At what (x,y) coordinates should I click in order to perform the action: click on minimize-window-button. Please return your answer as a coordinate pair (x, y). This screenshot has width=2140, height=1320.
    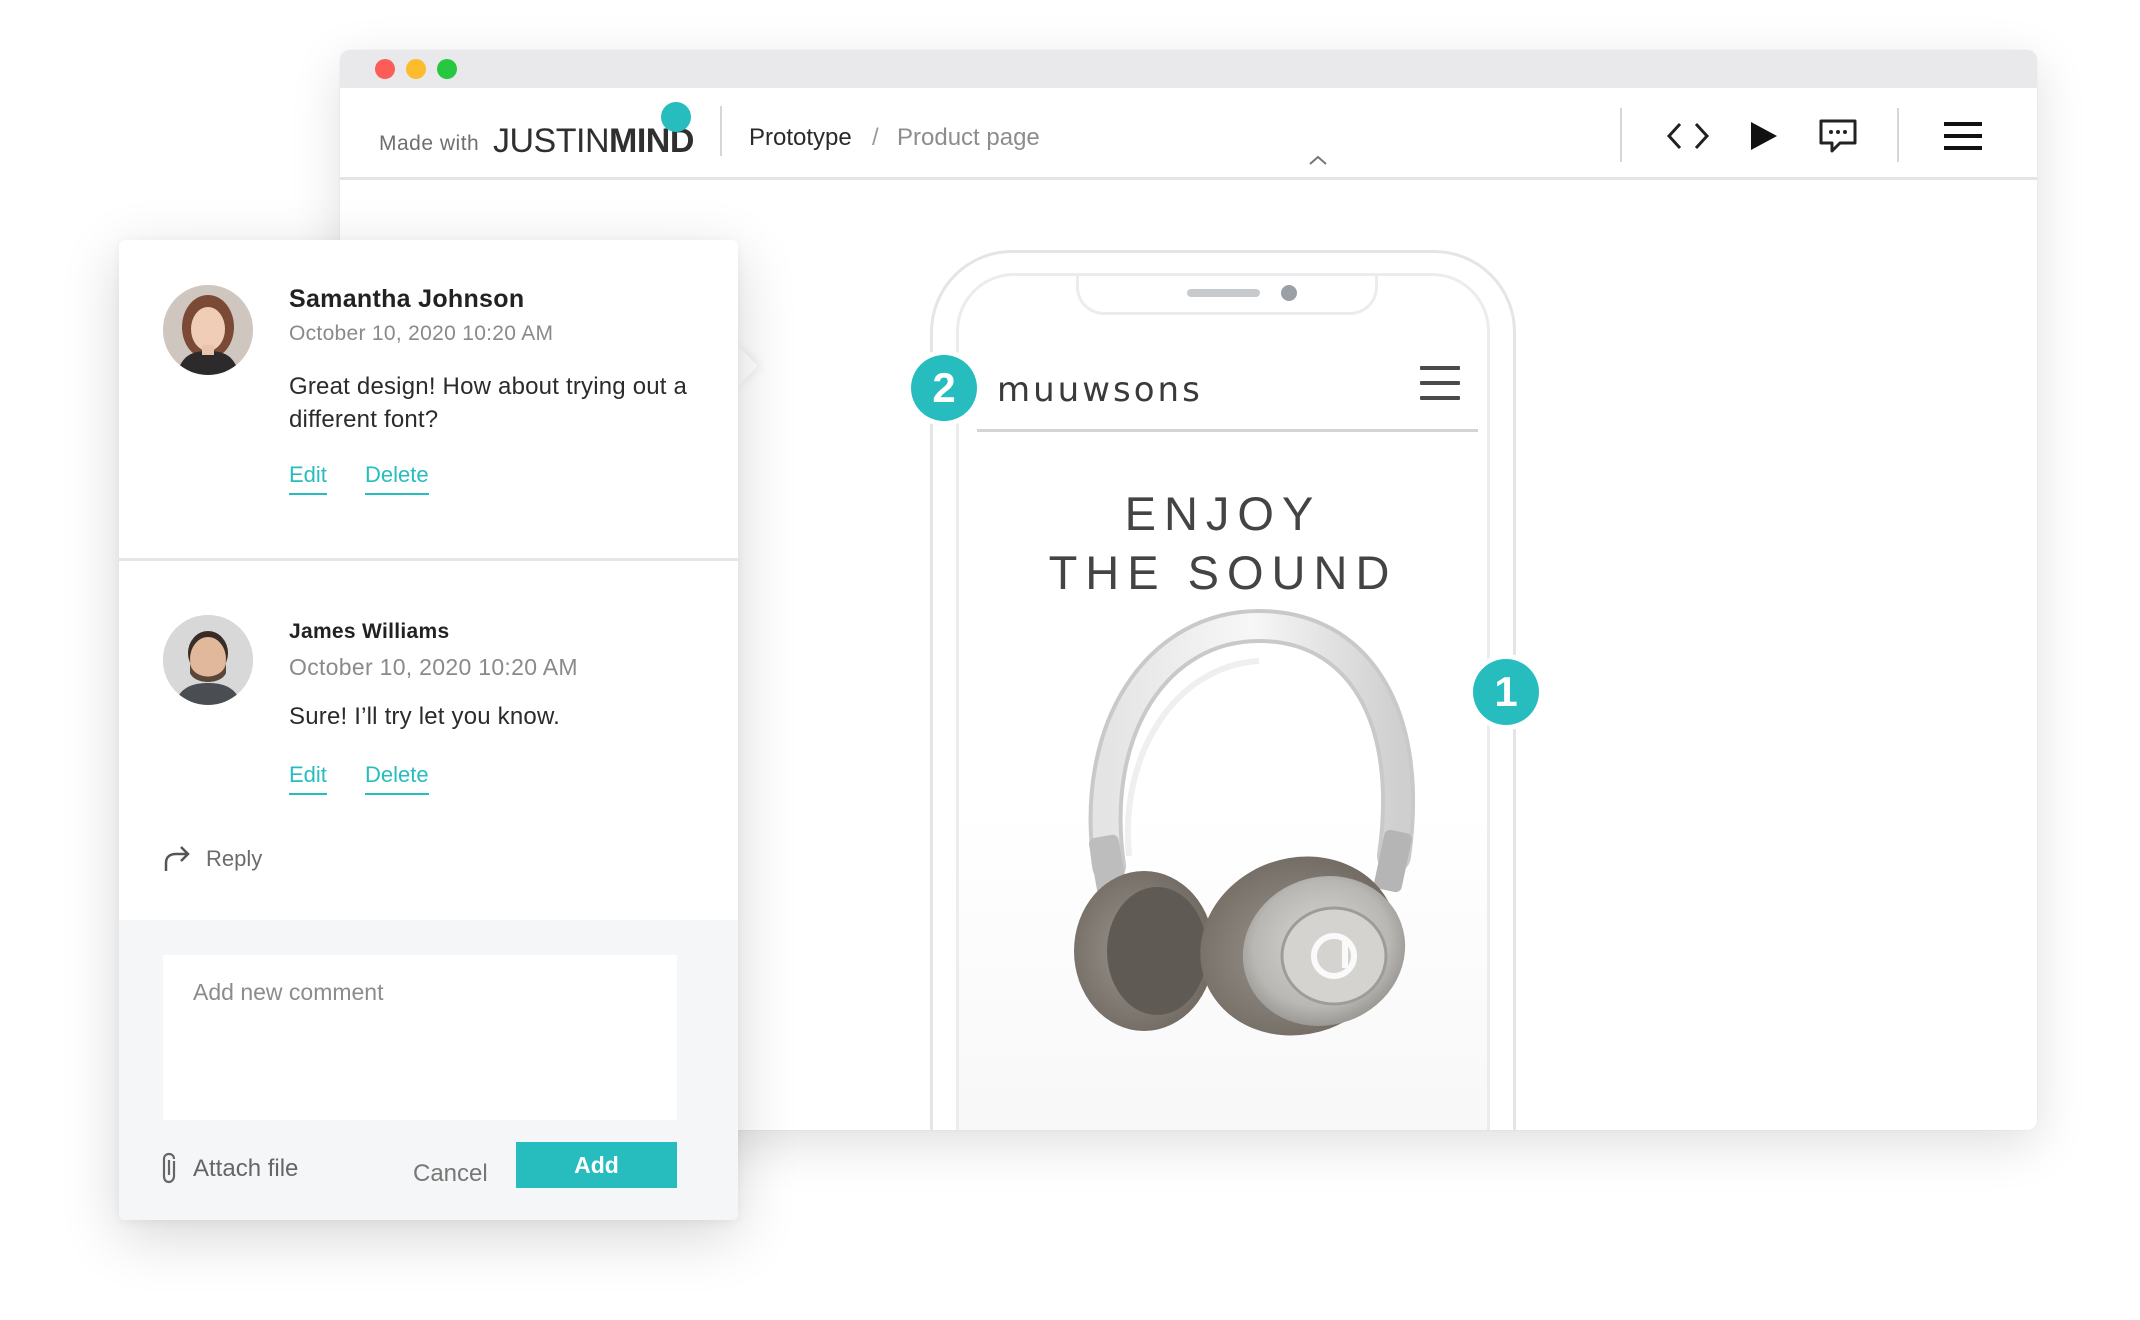
    Looking at the image, I should click on (416, 69).